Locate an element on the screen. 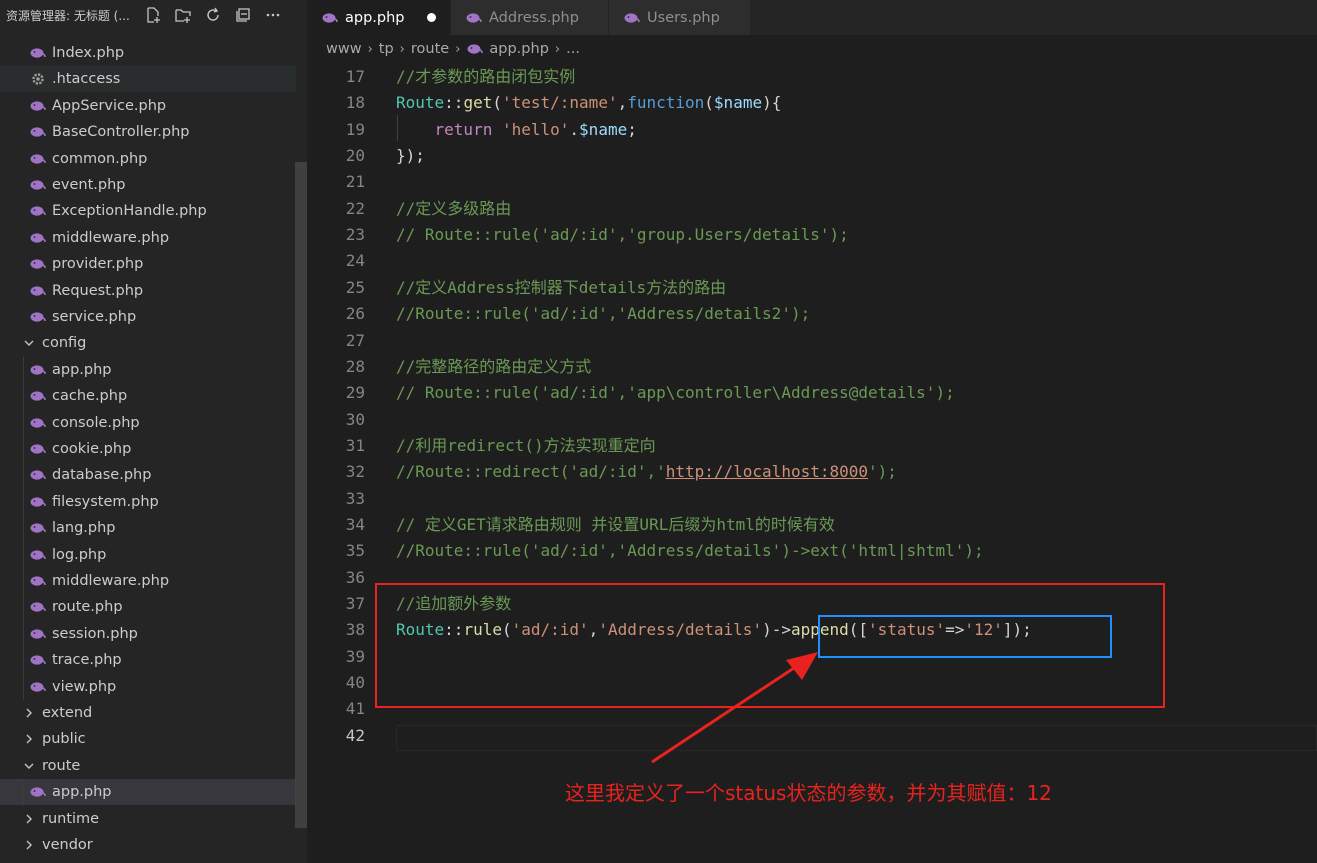 Image resolution: width=1317 pixels, height=863 pixels. code-token: return is located at coordinates (463, 129).